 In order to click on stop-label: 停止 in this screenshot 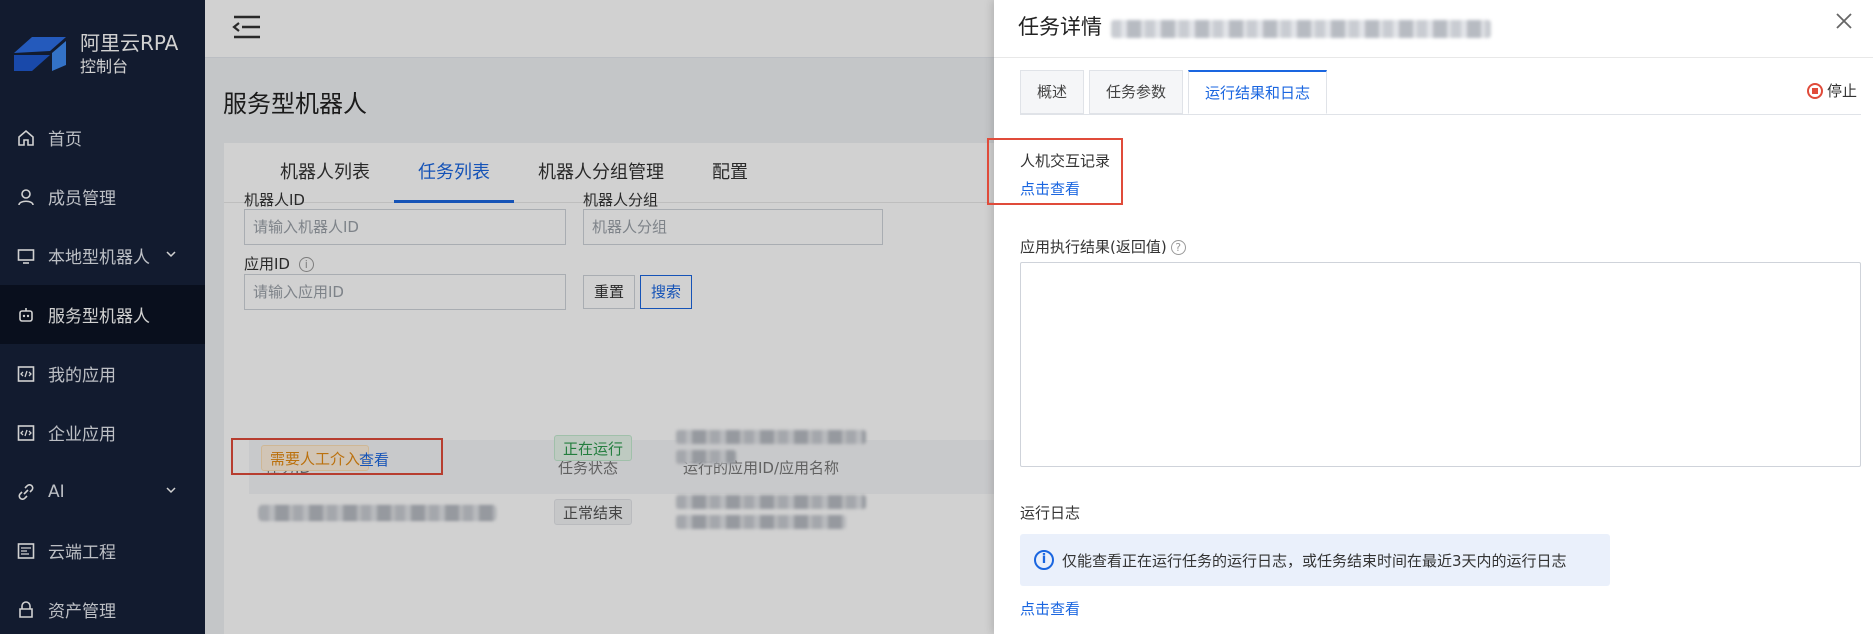, I will do `click(1841, 91)`.